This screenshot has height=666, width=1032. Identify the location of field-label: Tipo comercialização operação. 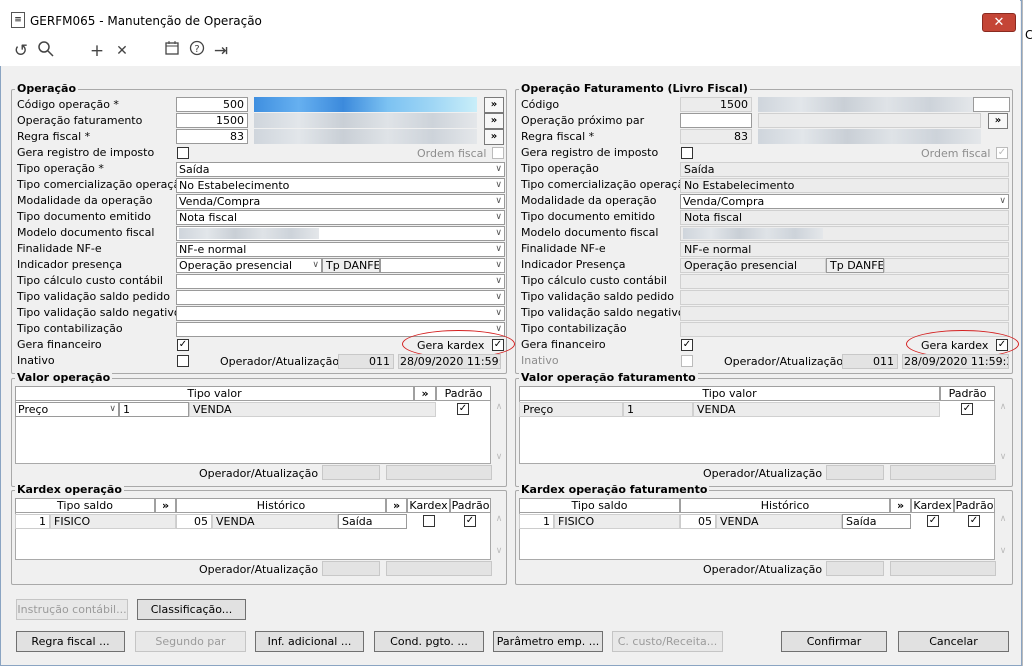
(102, 184).